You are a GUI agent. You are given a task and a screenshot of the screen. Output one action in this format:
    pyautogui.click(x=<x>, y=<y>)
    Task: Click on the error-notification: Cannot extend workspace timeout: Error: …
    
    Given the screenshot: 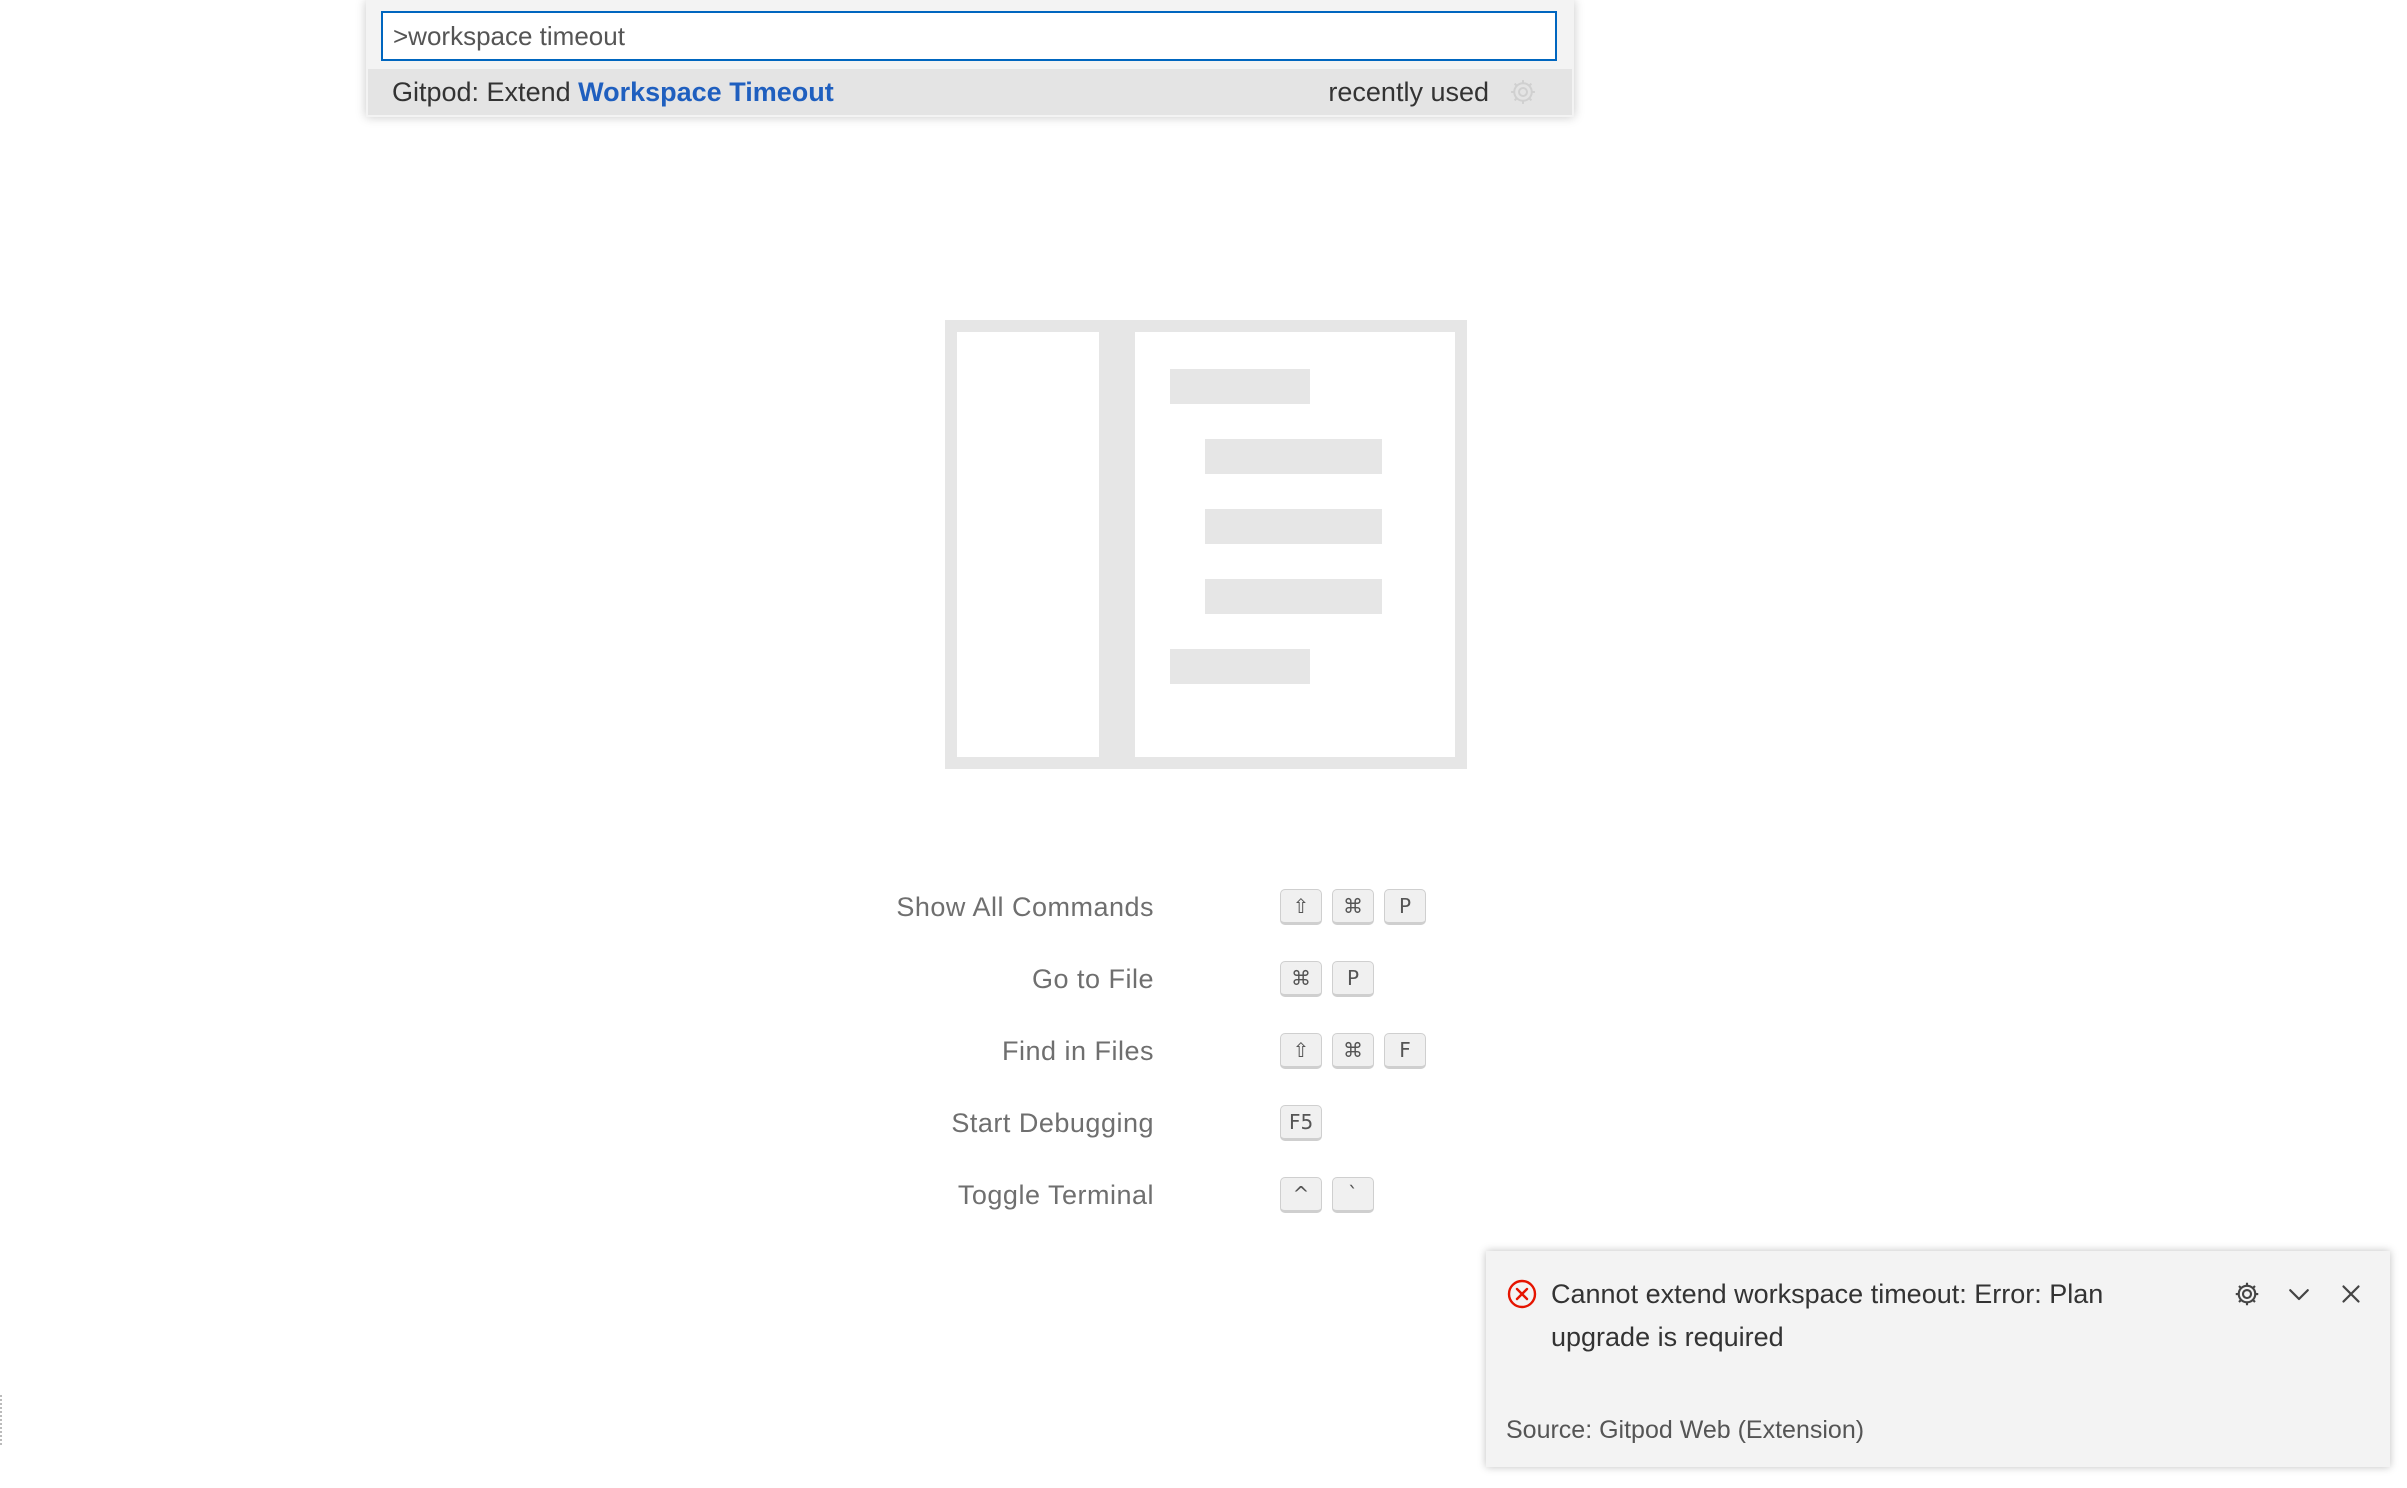 What is the action you would take?
    pyautogui.click(x=1938, y=1359)
    